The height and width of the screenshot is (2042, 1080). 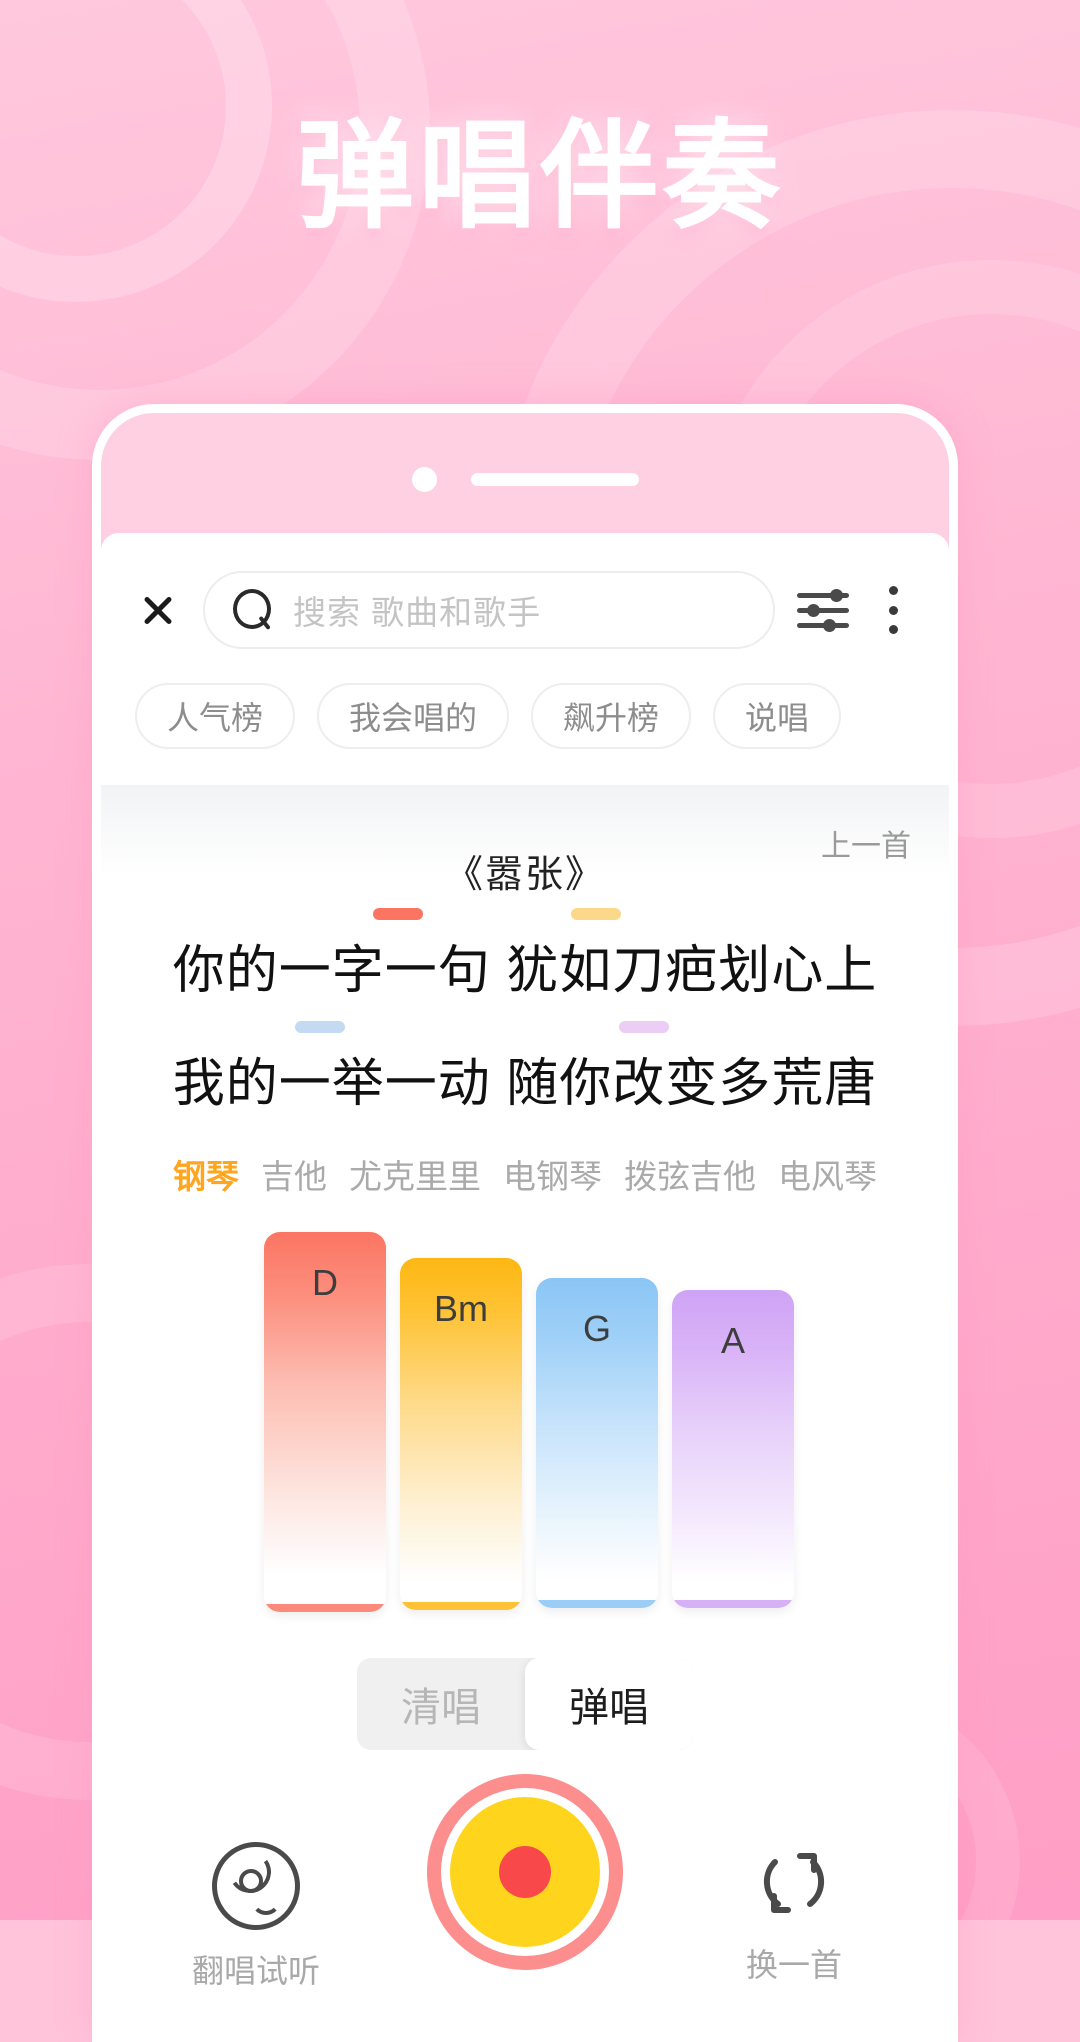 I want to click on prev-song-button: 上一首, so click(x=866, y=843).